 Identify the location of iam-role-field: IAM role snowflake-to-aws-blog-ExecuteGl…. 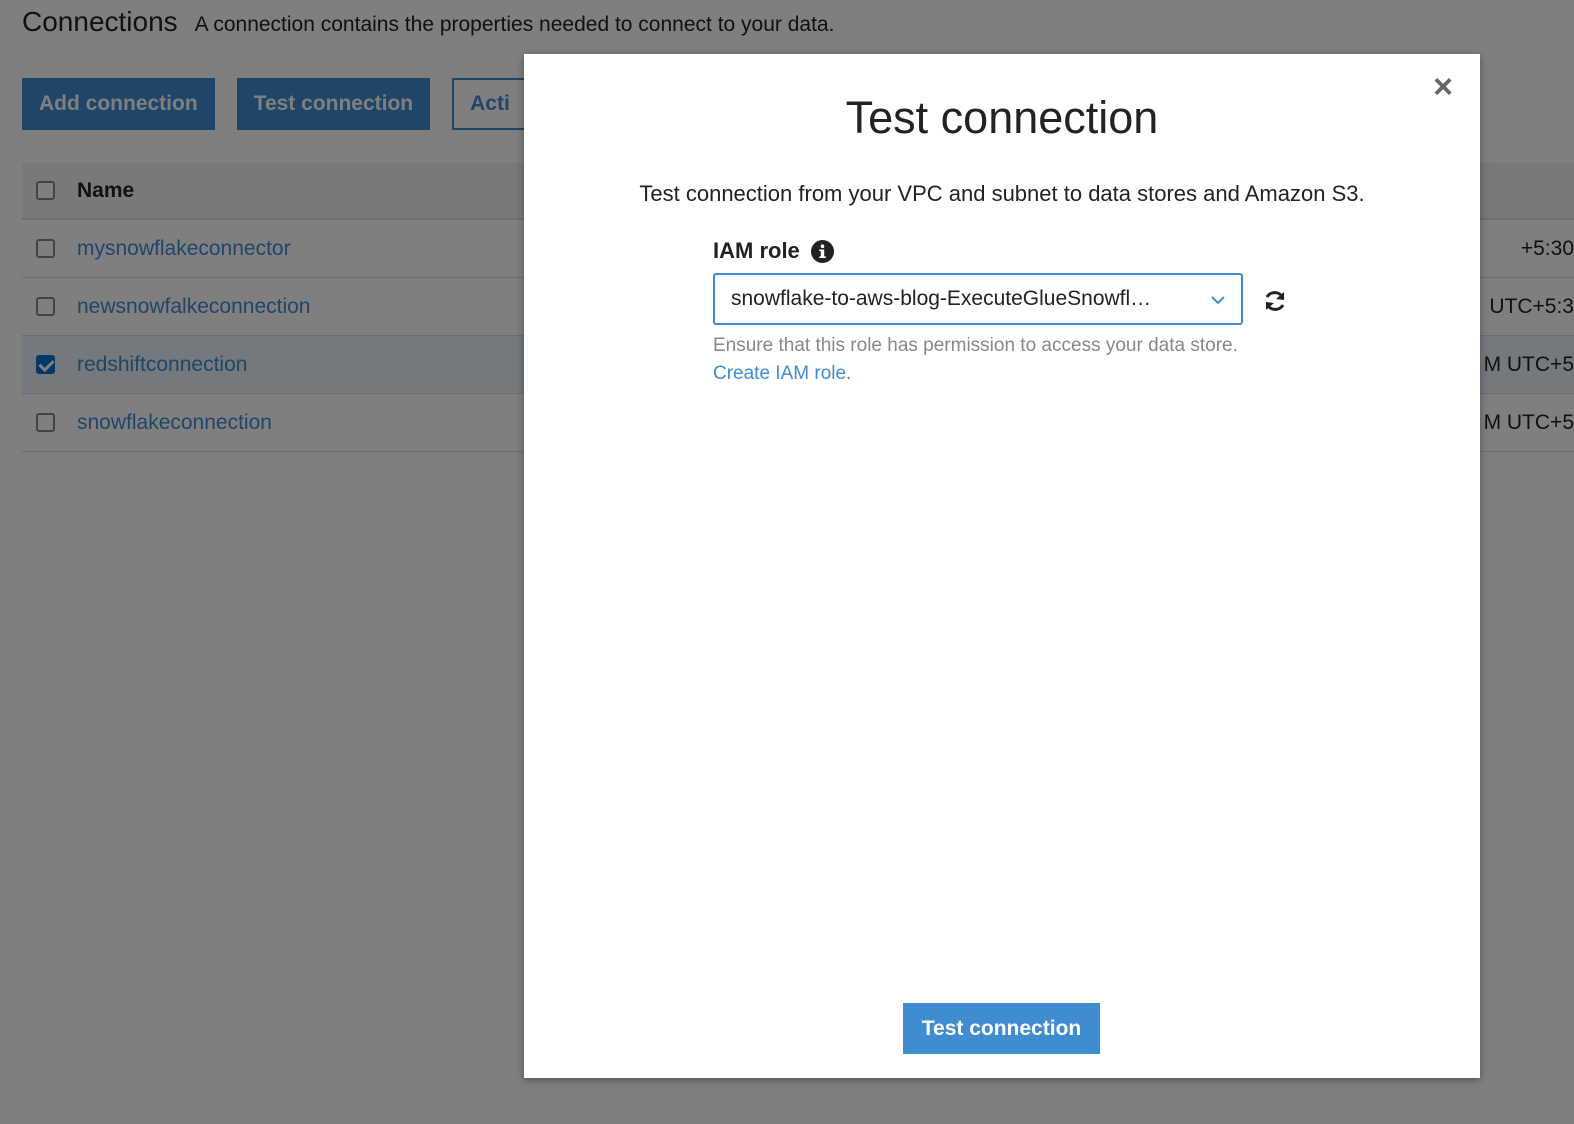
(999, 311).